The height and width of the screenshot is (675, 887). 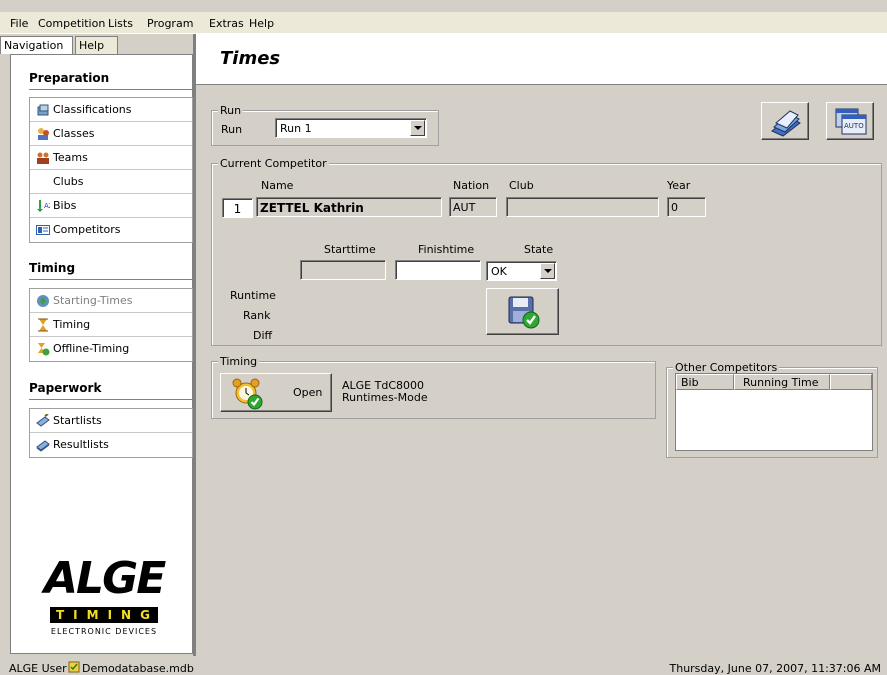 What do you see at coordinates (343, 270) in the screenshot?
I see `starttime-field` at bounding box center [343, 270].